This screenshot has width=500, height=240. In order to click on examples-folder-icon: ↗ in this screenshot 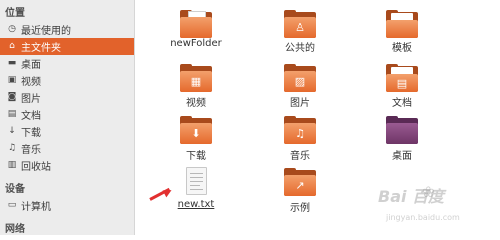, I will do `click(300, 182)`.